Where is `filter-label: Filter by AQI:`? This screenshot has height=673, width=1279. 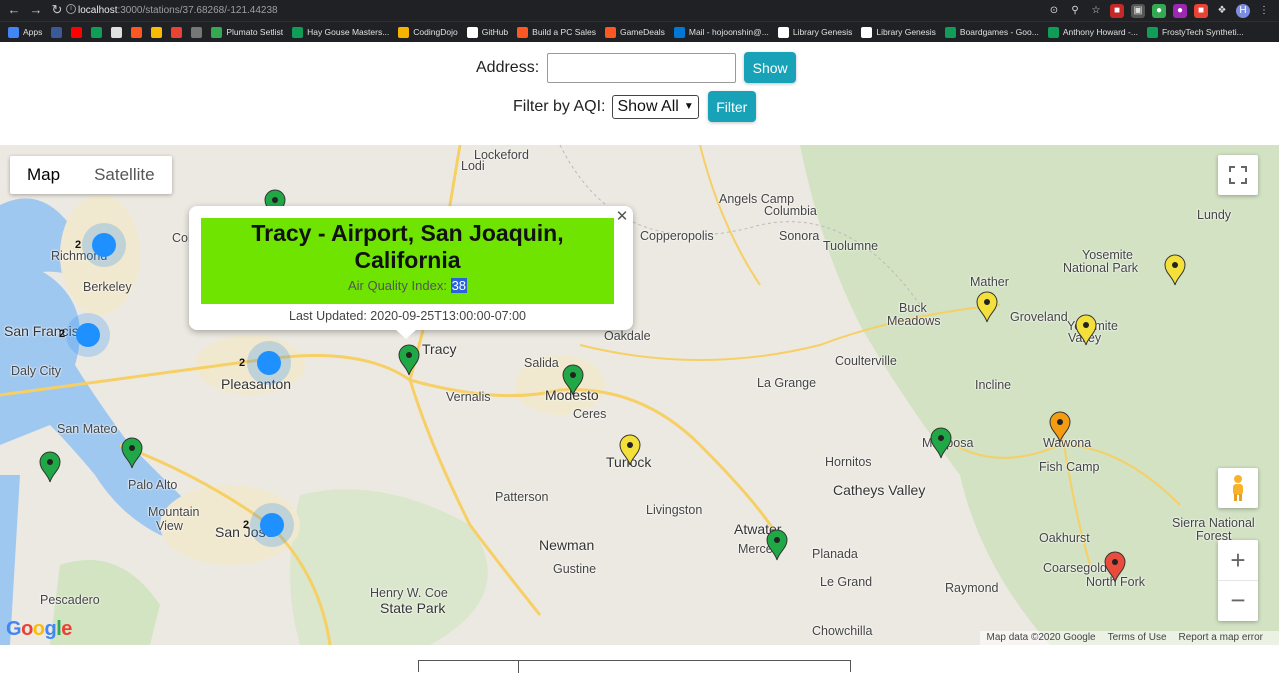 filter-label: Filter by AQI: is located at coordinates (559, 106).